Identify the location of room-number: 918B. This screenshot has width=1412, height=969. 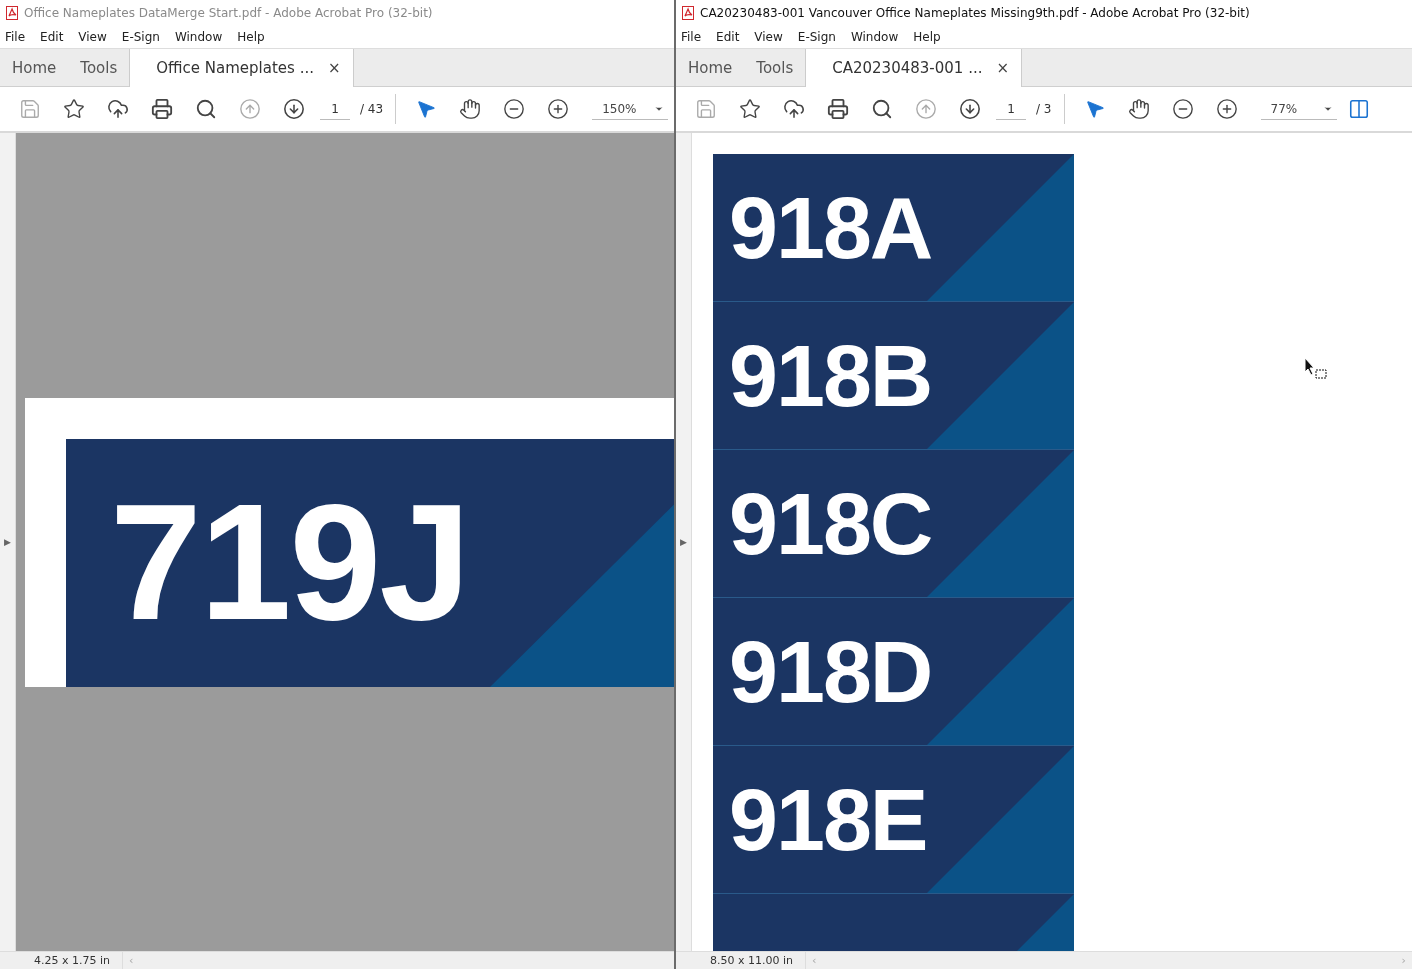
(830, 375).